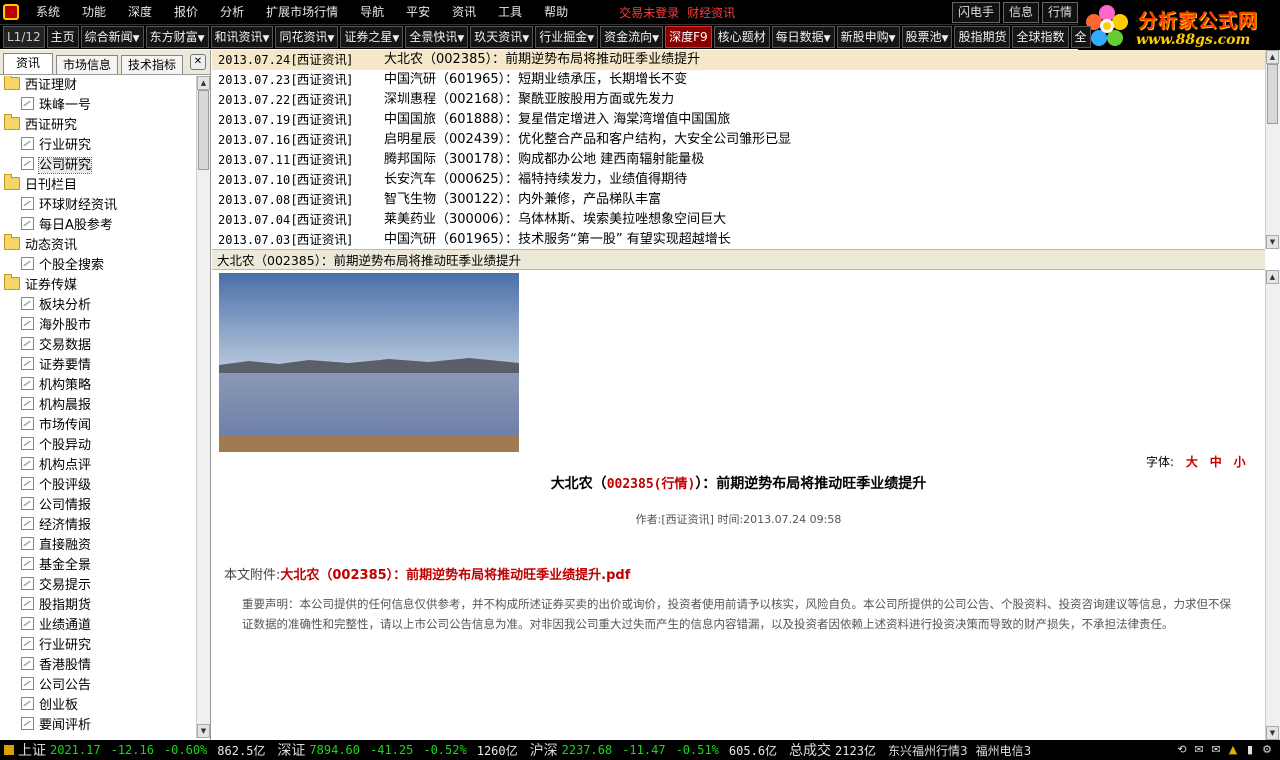  Describe the element at coordinates (177, 37) in the screenshot. I see `toolbar-button: 东方财富▼` at that location.